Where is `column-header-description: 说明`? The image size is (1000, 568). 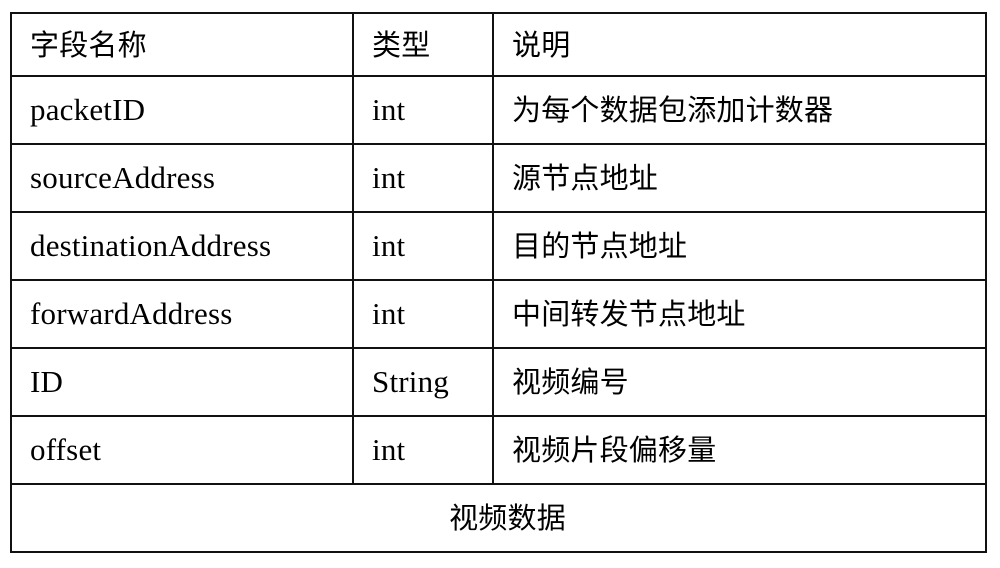 column-header-description: 说明 is located at coordinates (739, 44).